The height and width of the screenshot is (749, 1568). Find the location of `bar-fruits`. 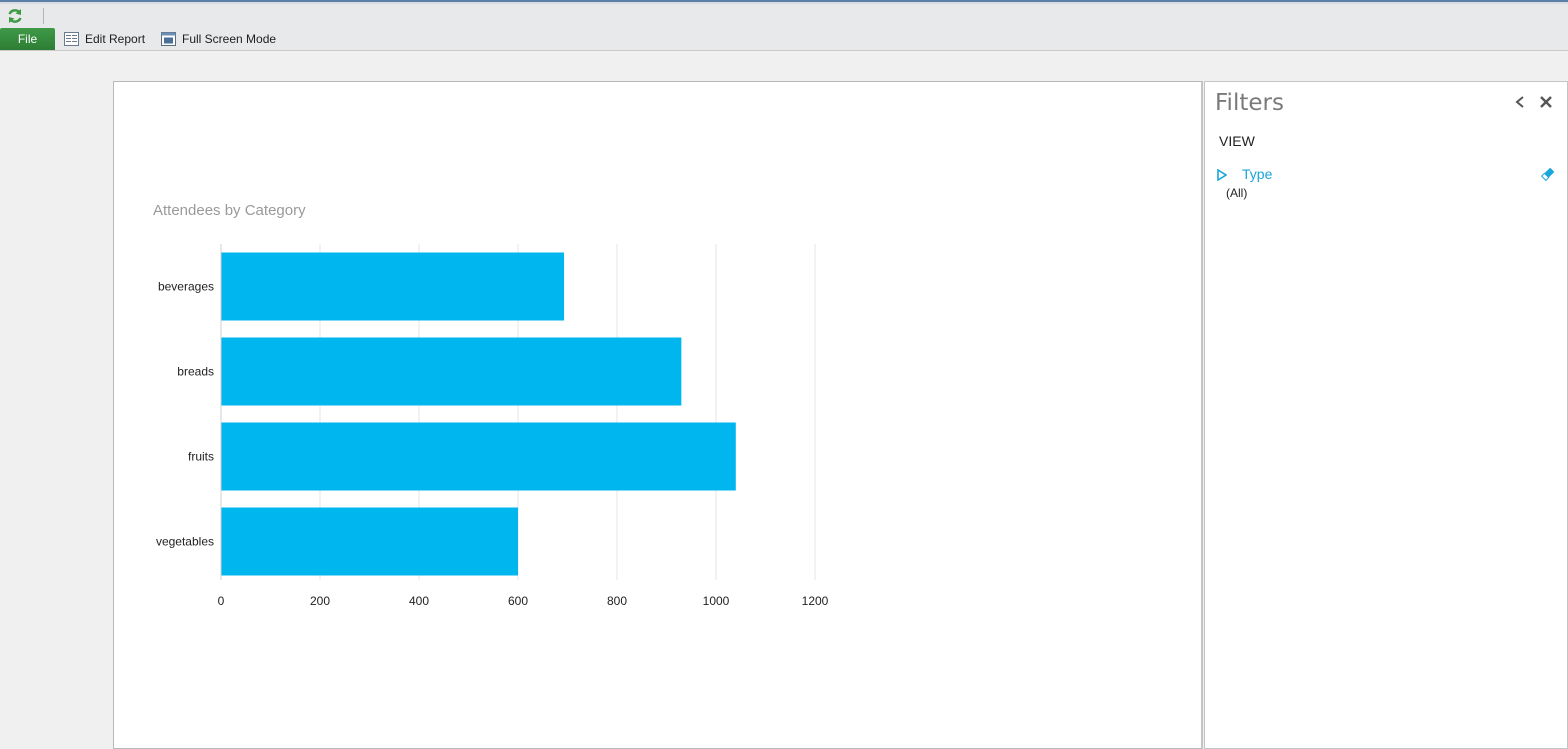

bar-fruits is located at coordinates (478, 456).